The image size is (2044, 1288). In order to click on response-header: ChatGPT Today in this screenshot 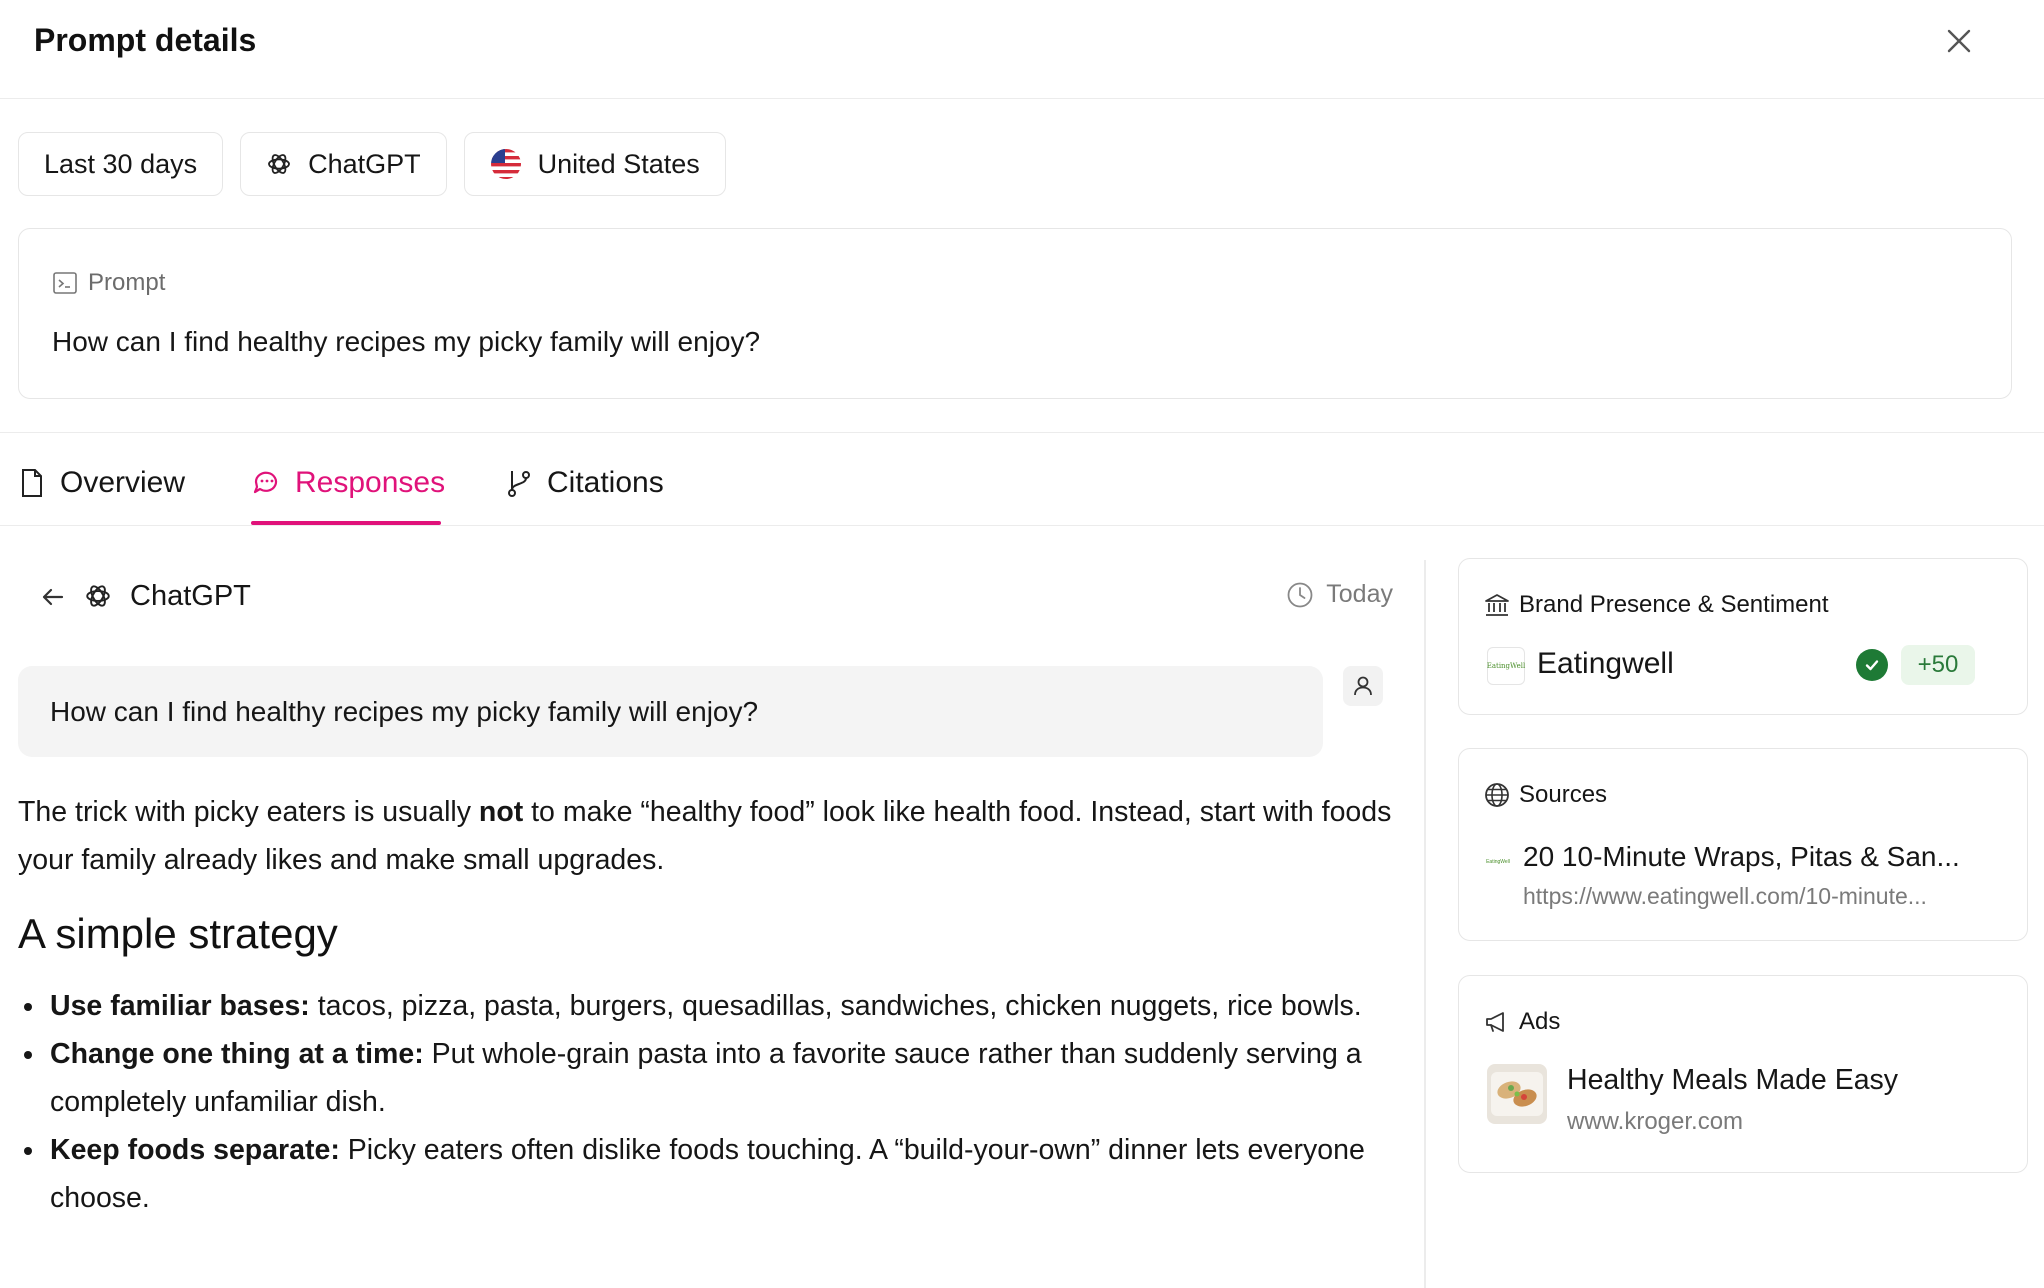, I will do `click(715, 598)`.